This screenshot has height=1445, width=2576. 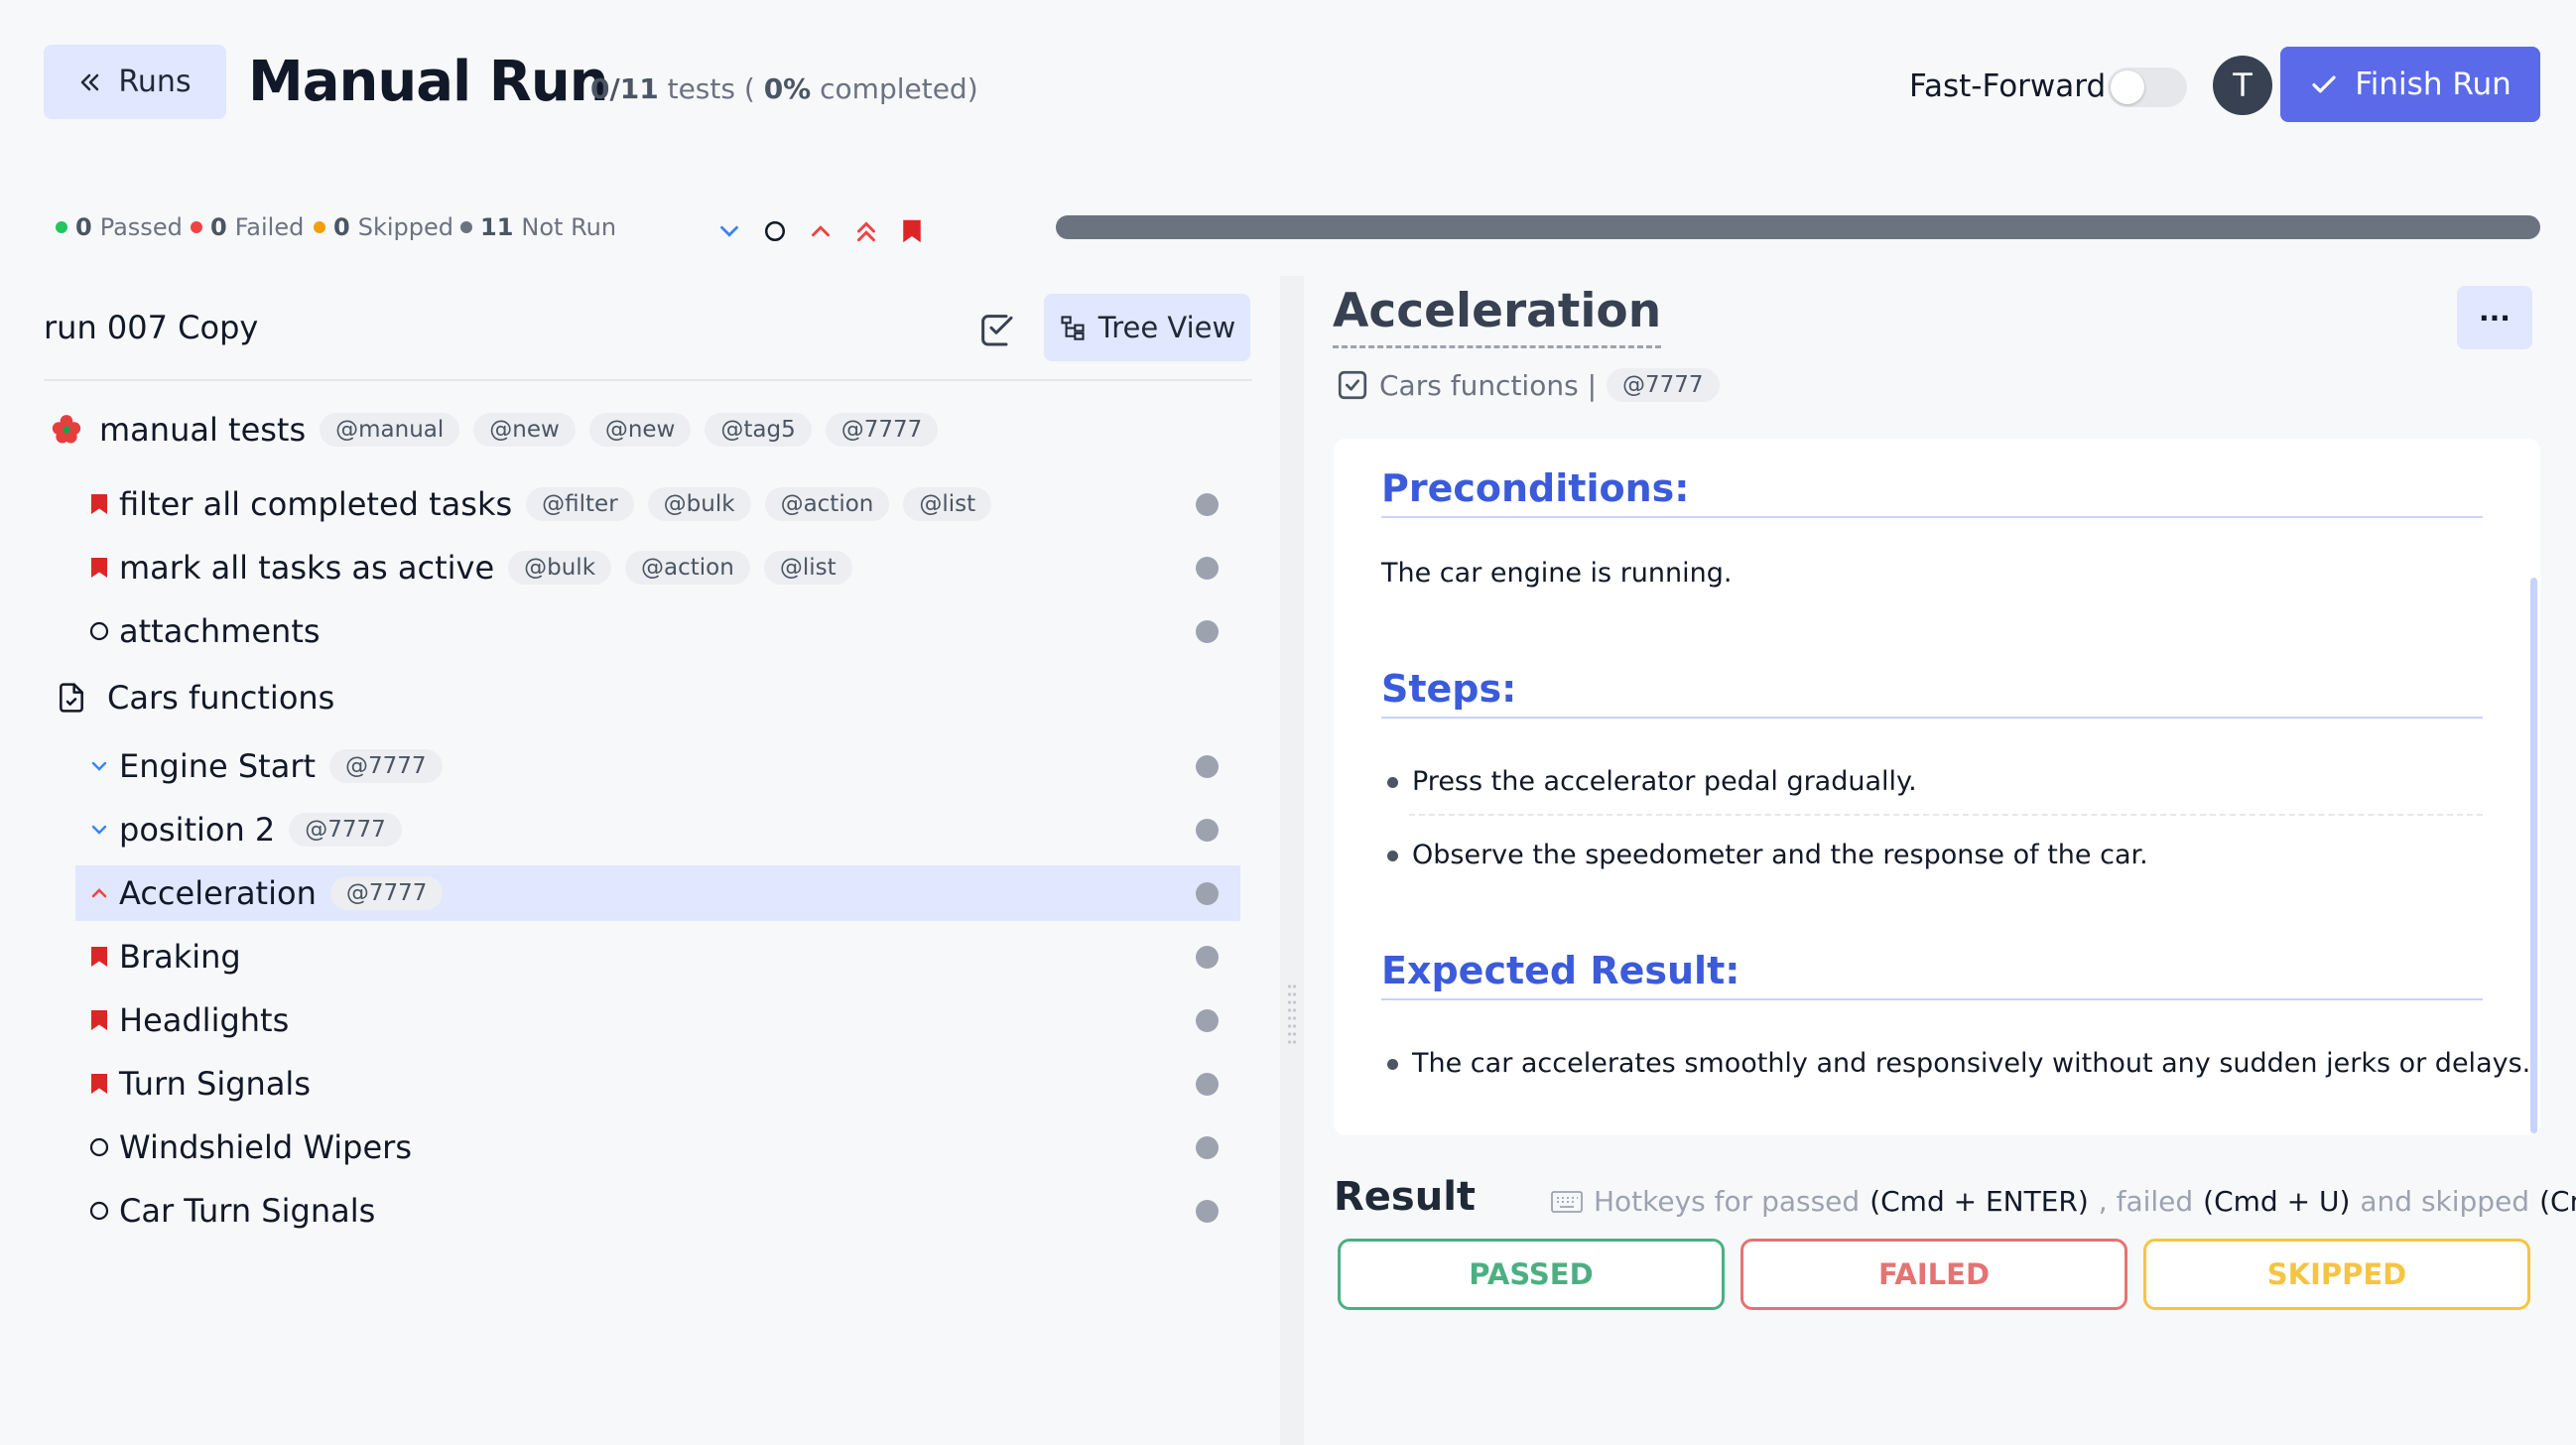 I want to click on test-title: position 2, so click(x=198, y=830).